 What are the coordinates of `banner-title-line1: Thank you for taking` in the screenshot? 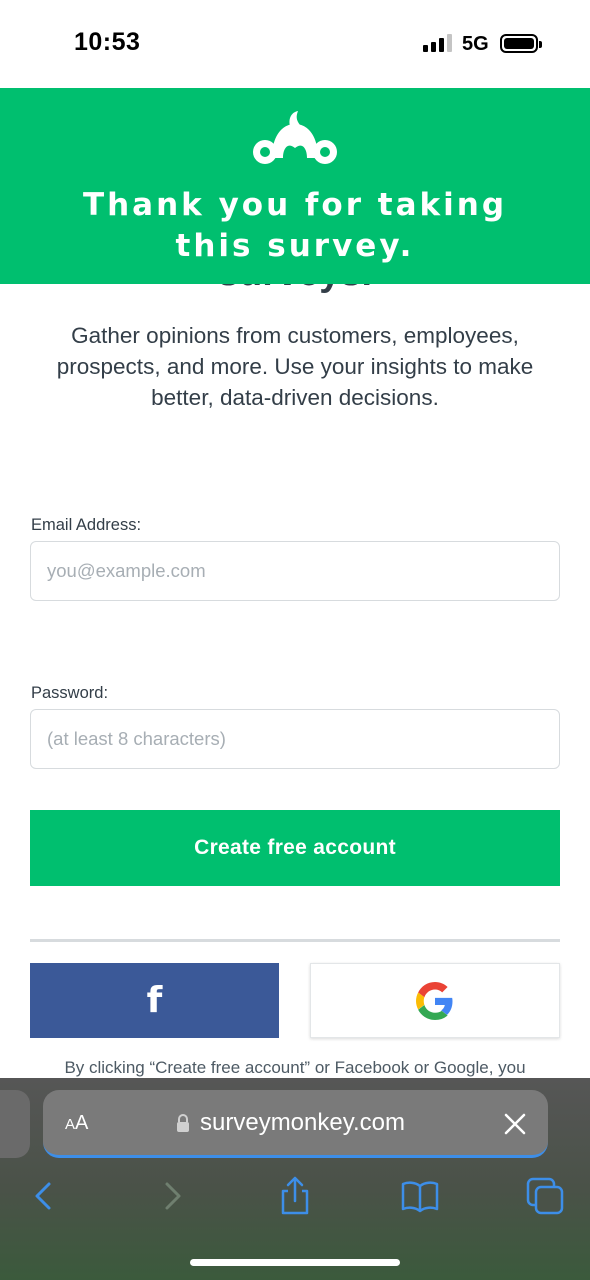 It's located at (295, 205).